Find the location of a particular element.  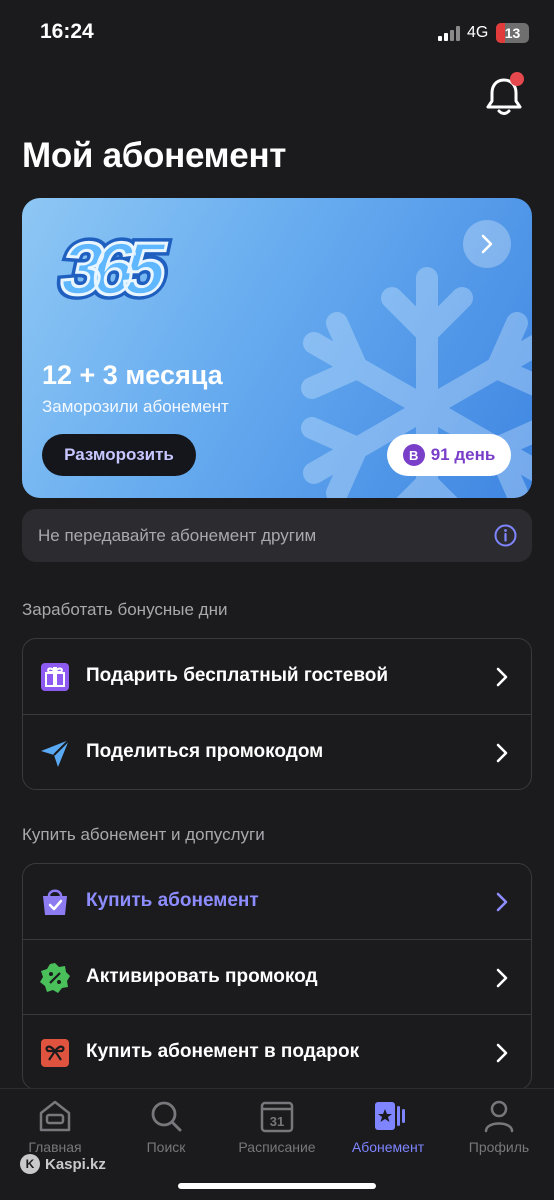

notice-text: Не передавайте абонемент другим is located at coordinates (177, 535).